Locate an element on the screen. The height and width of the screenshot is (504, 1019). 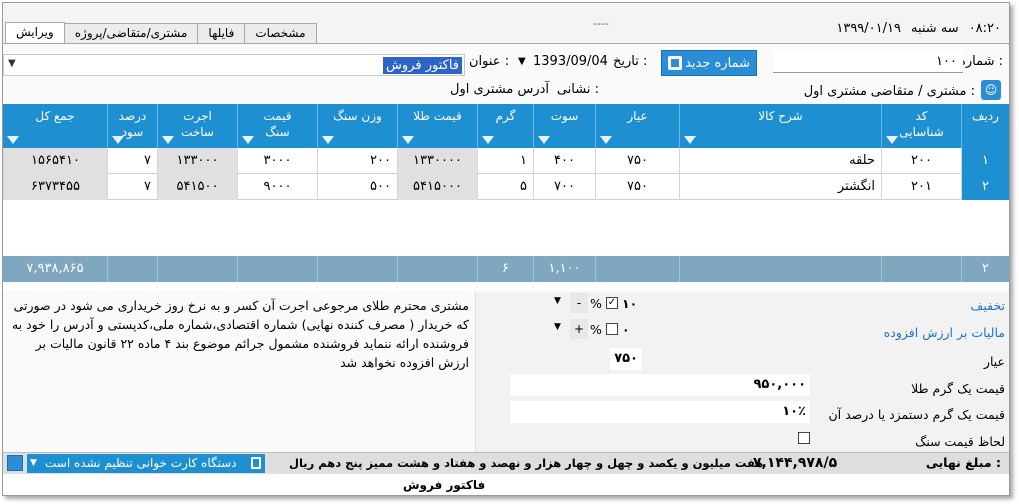
tab-customer-project: مشتری/متقاضی/پروژه is located at coordinates (131, 33).